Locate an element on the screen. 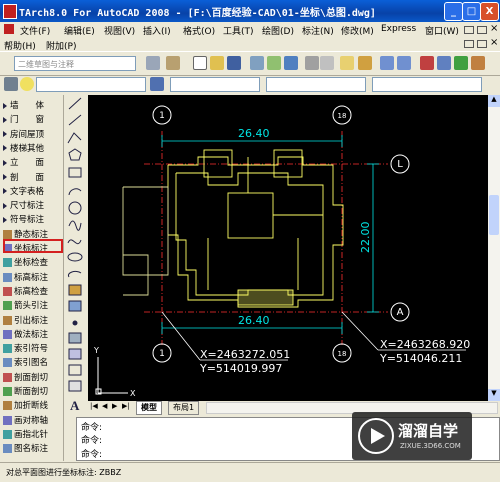 The height and width of the screenshot is (482, 500). doc-restore-icon is located at coordinates (482, 30).